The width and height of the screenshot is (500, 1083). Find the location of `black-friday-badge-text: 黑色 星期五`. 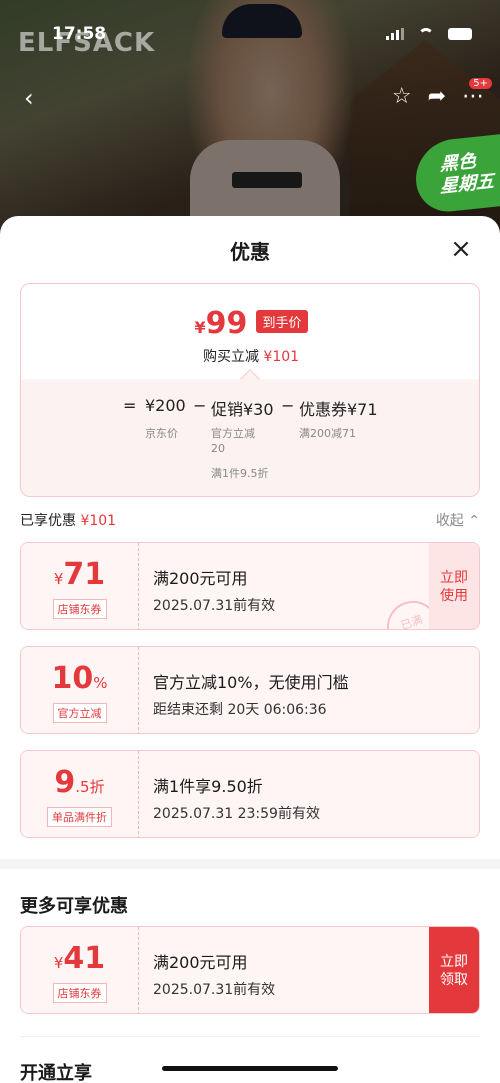

black-friday-badge-text: 黑色 星期五 is located at coordinates (467, 174).